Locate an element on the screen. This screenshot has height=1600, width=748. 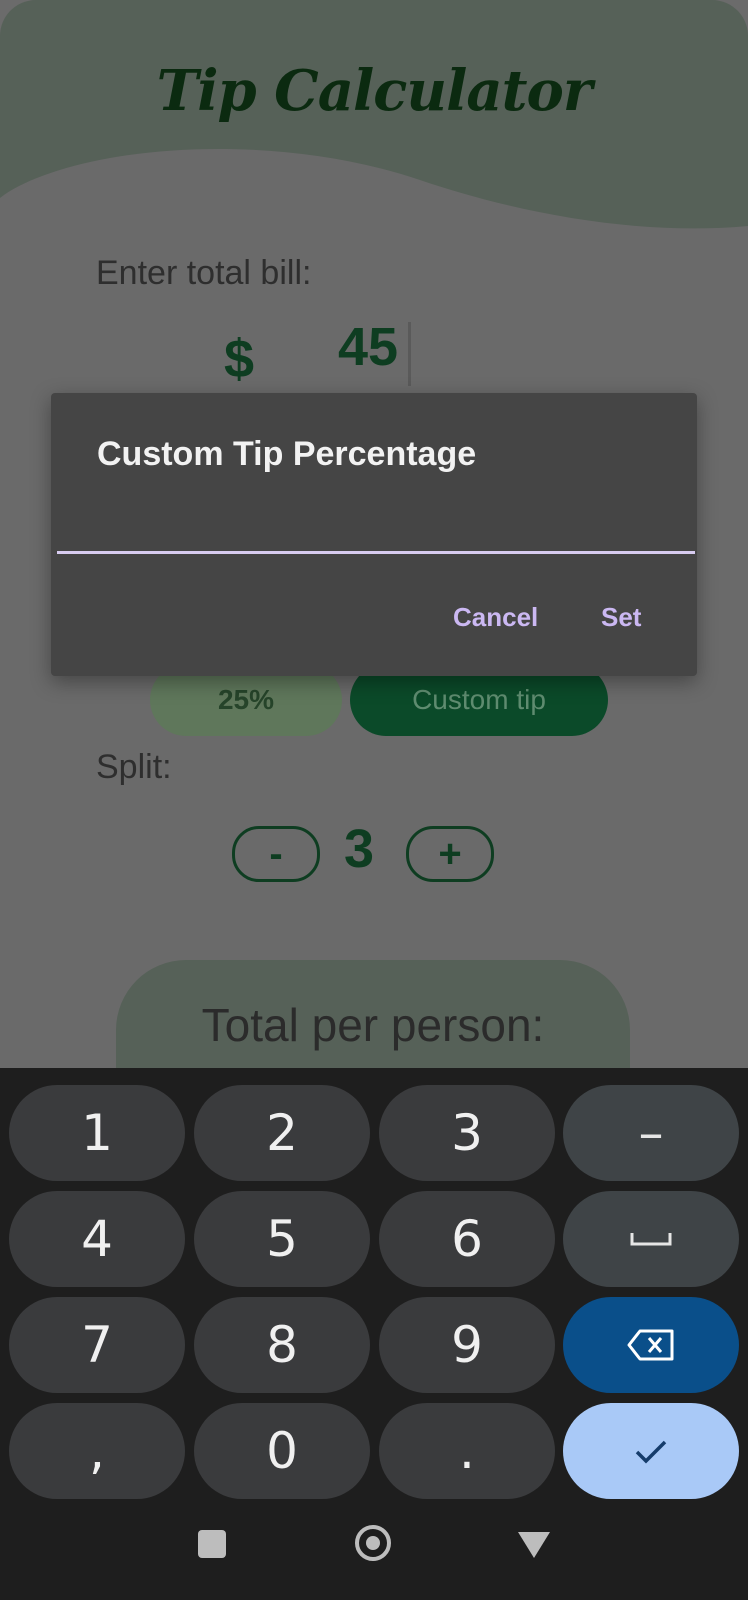
system-navigation-bar is located at coordinates (374, 1550).